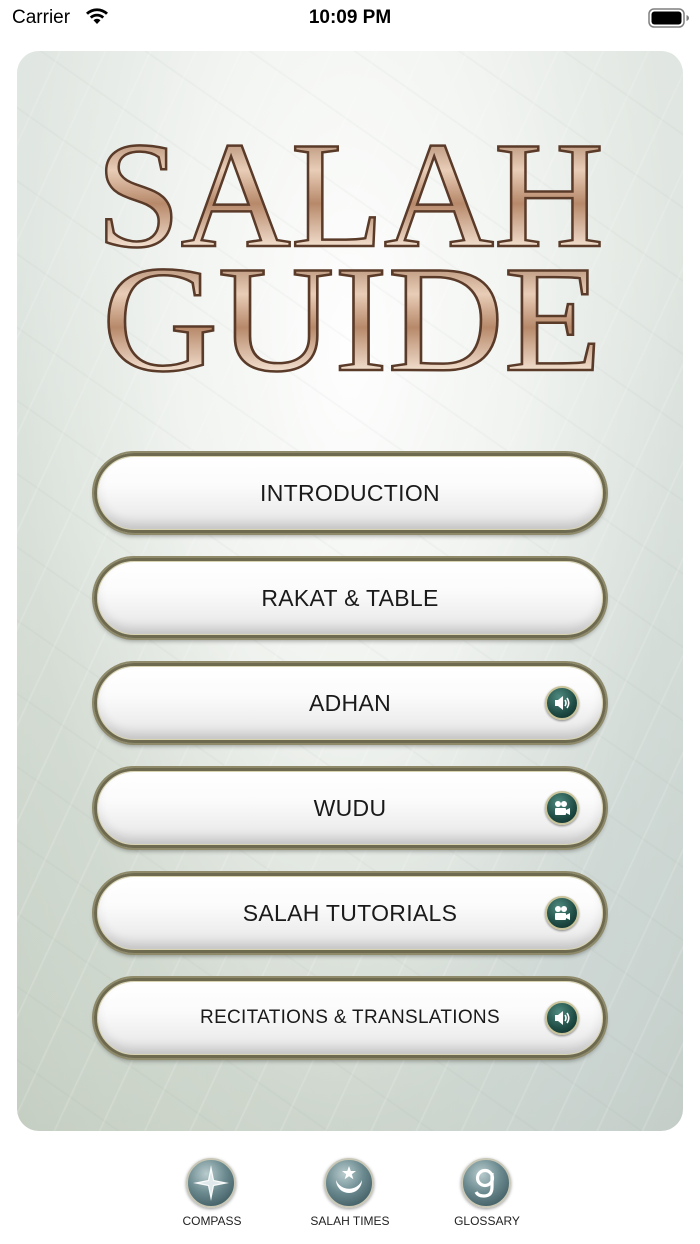 The image size is (700, 1244). I want to click on logo-line-2: GUIDE, so click(352, 311).